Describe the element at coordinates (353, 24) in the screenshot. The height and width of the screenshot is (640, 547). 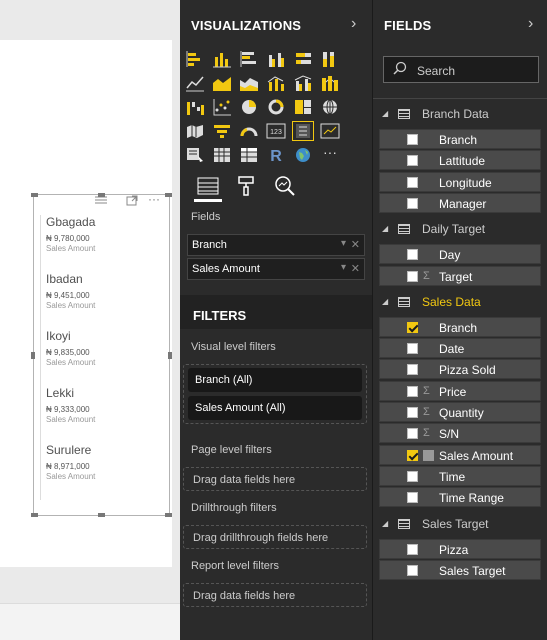
I see `collapse-visualizations-chevron-icon: ›` at that location.